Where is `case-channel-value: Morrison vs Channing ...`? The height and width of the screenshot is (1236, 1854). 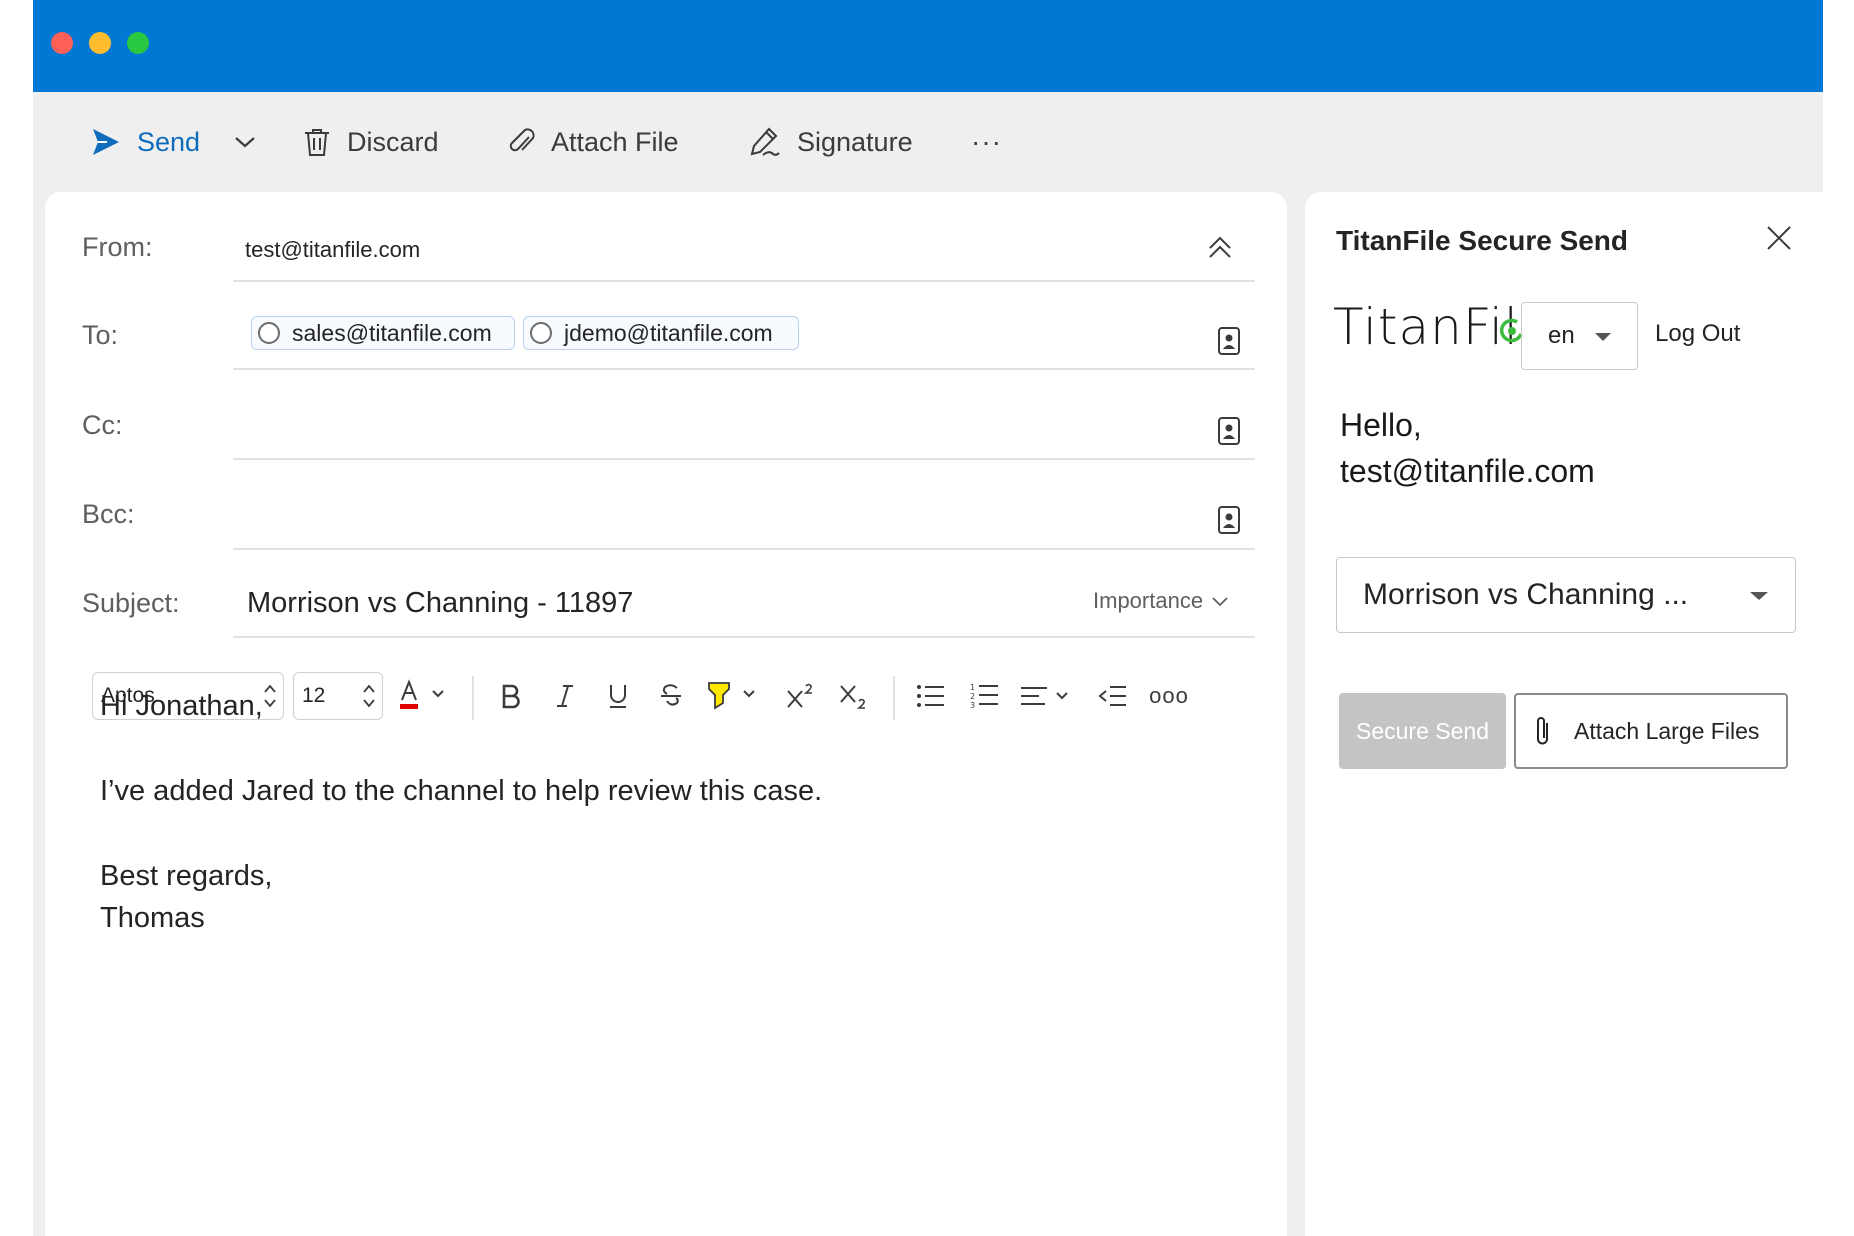
case-channel-value: Morrison vs Channing ... is located at coordinates (1526, 594).